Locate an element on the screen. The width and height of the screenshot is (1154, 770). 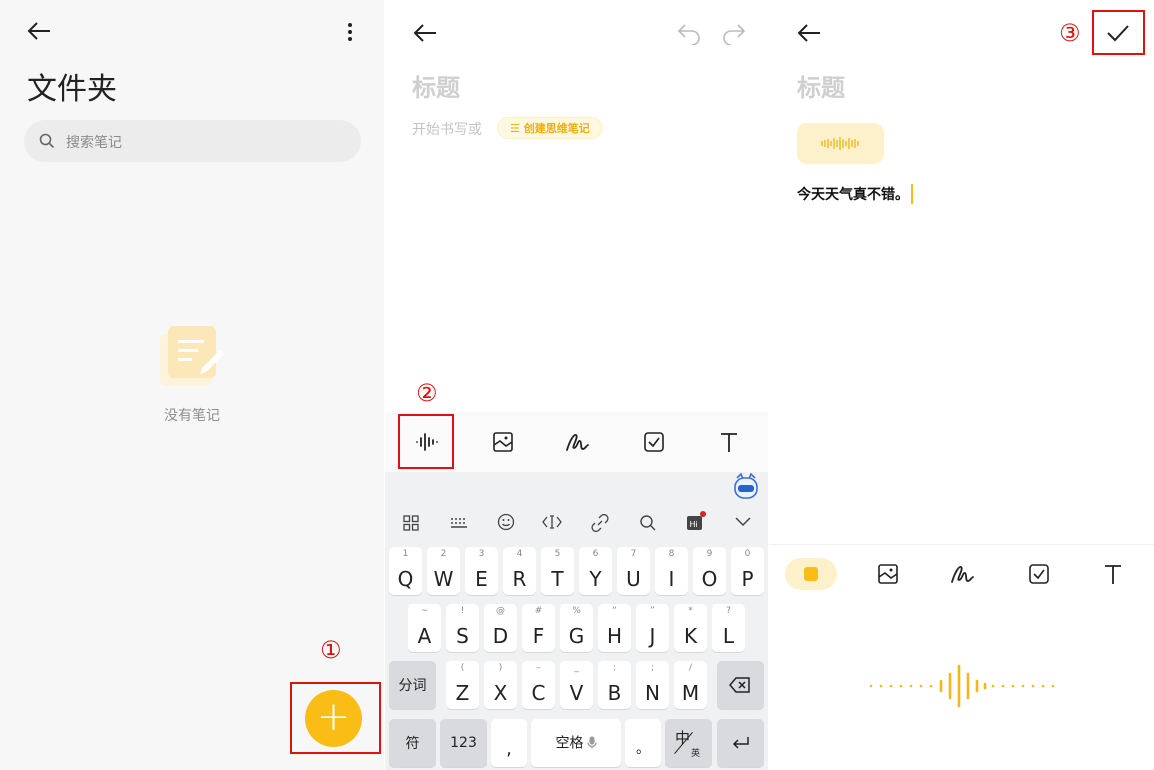
key-d: @ D is located at coordinates (500, 628).